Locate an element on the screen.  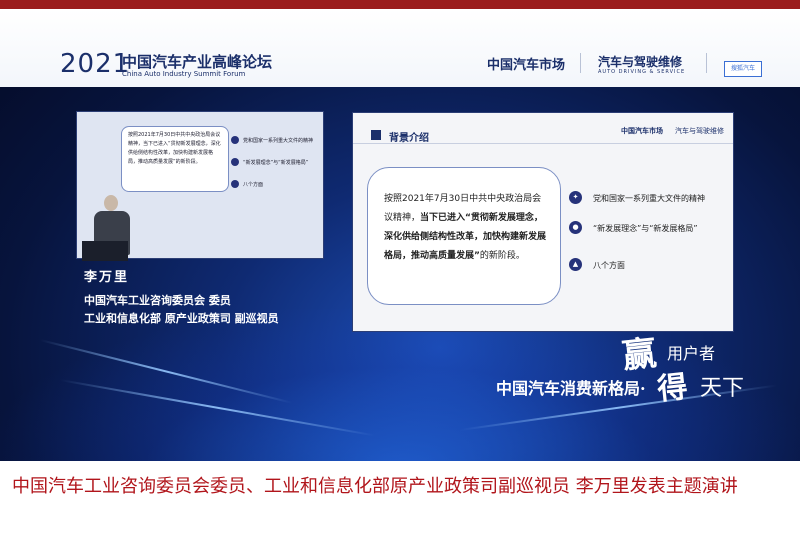
left-screen-item: “新发展理念”与“新发展格局” is located at coordinates (276, 163).